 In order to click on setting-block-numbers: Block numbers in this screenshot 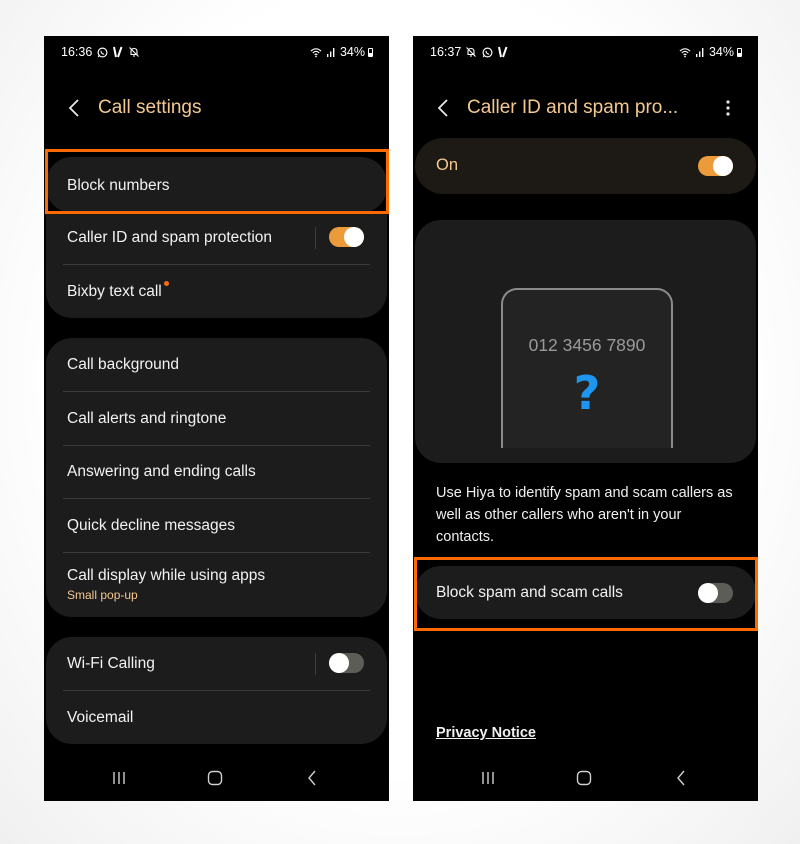, I will do `click(216, 185)`.